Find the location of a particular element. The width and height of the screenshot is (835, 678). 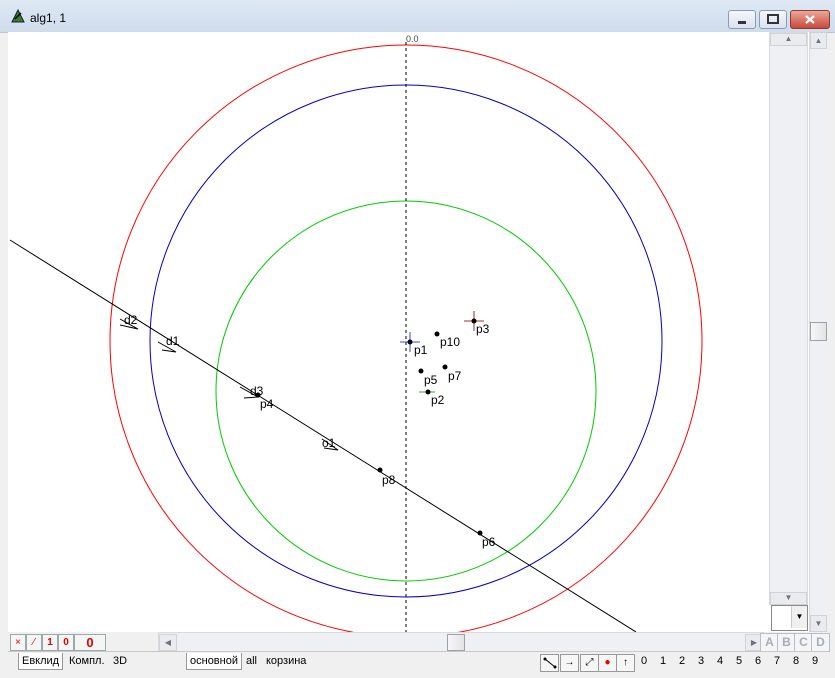

tab-trash: корзина is located at coordinates (286, 661).